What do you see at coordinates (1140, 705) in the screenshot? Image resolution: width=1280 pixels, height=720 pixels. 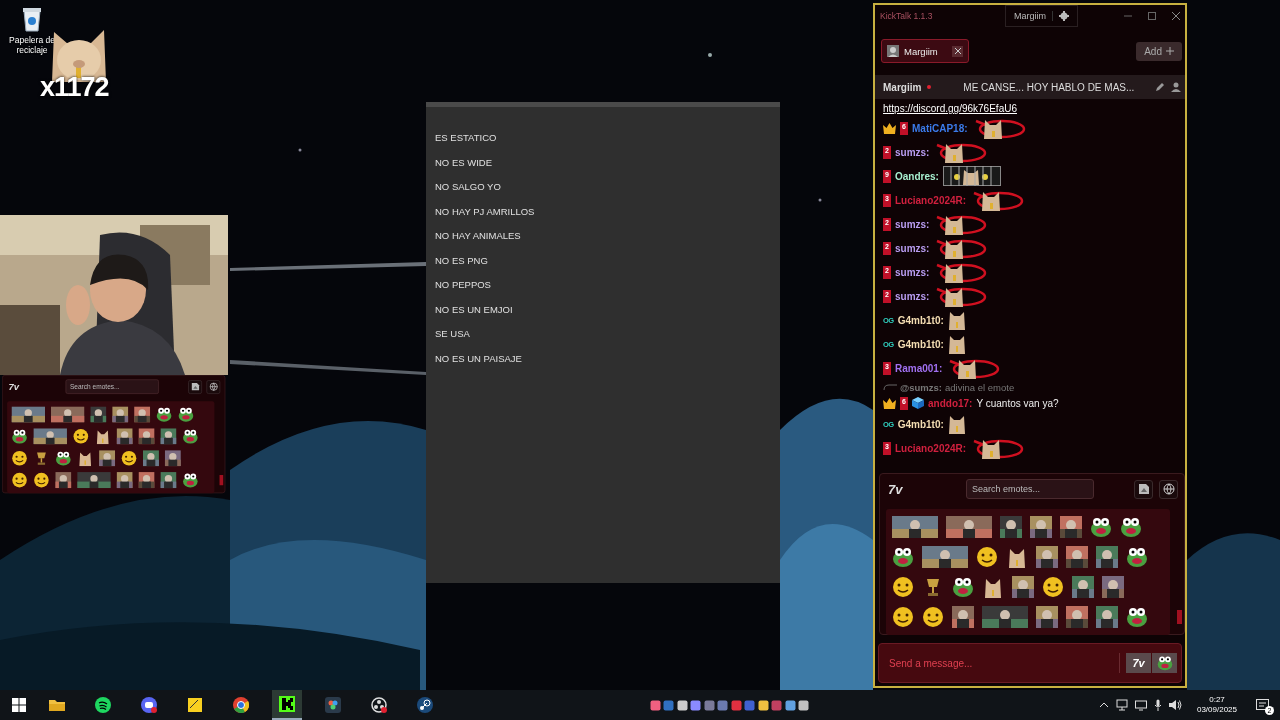 I see `display-icon` at bounding box center [1140, 705].